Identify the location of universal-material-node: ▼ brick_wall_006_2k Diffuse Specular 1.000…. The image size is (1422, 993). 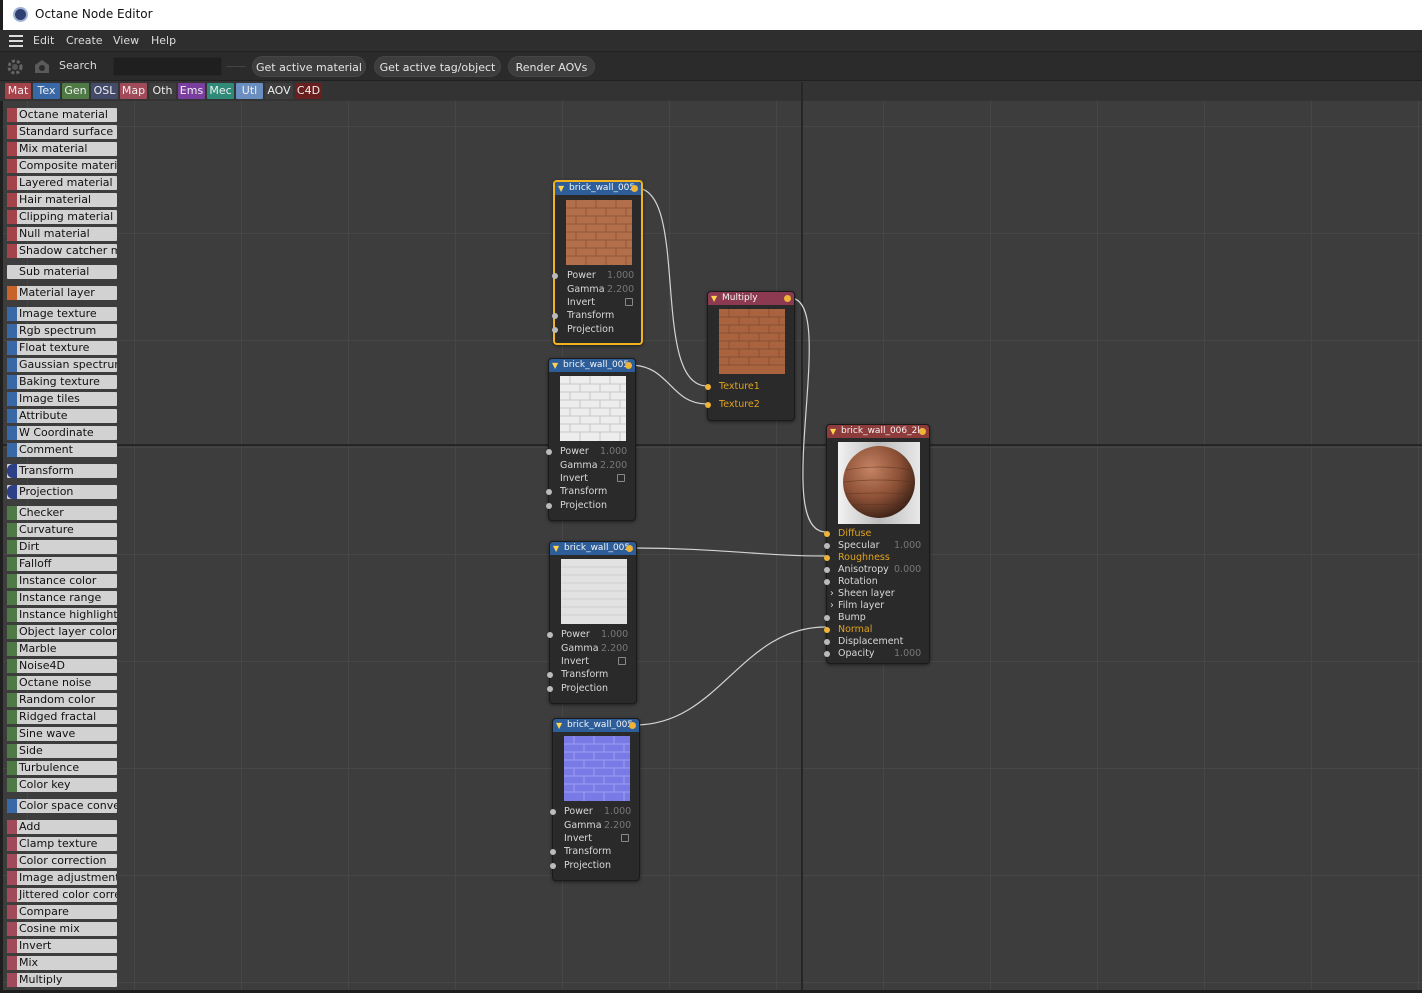
(877, 544).